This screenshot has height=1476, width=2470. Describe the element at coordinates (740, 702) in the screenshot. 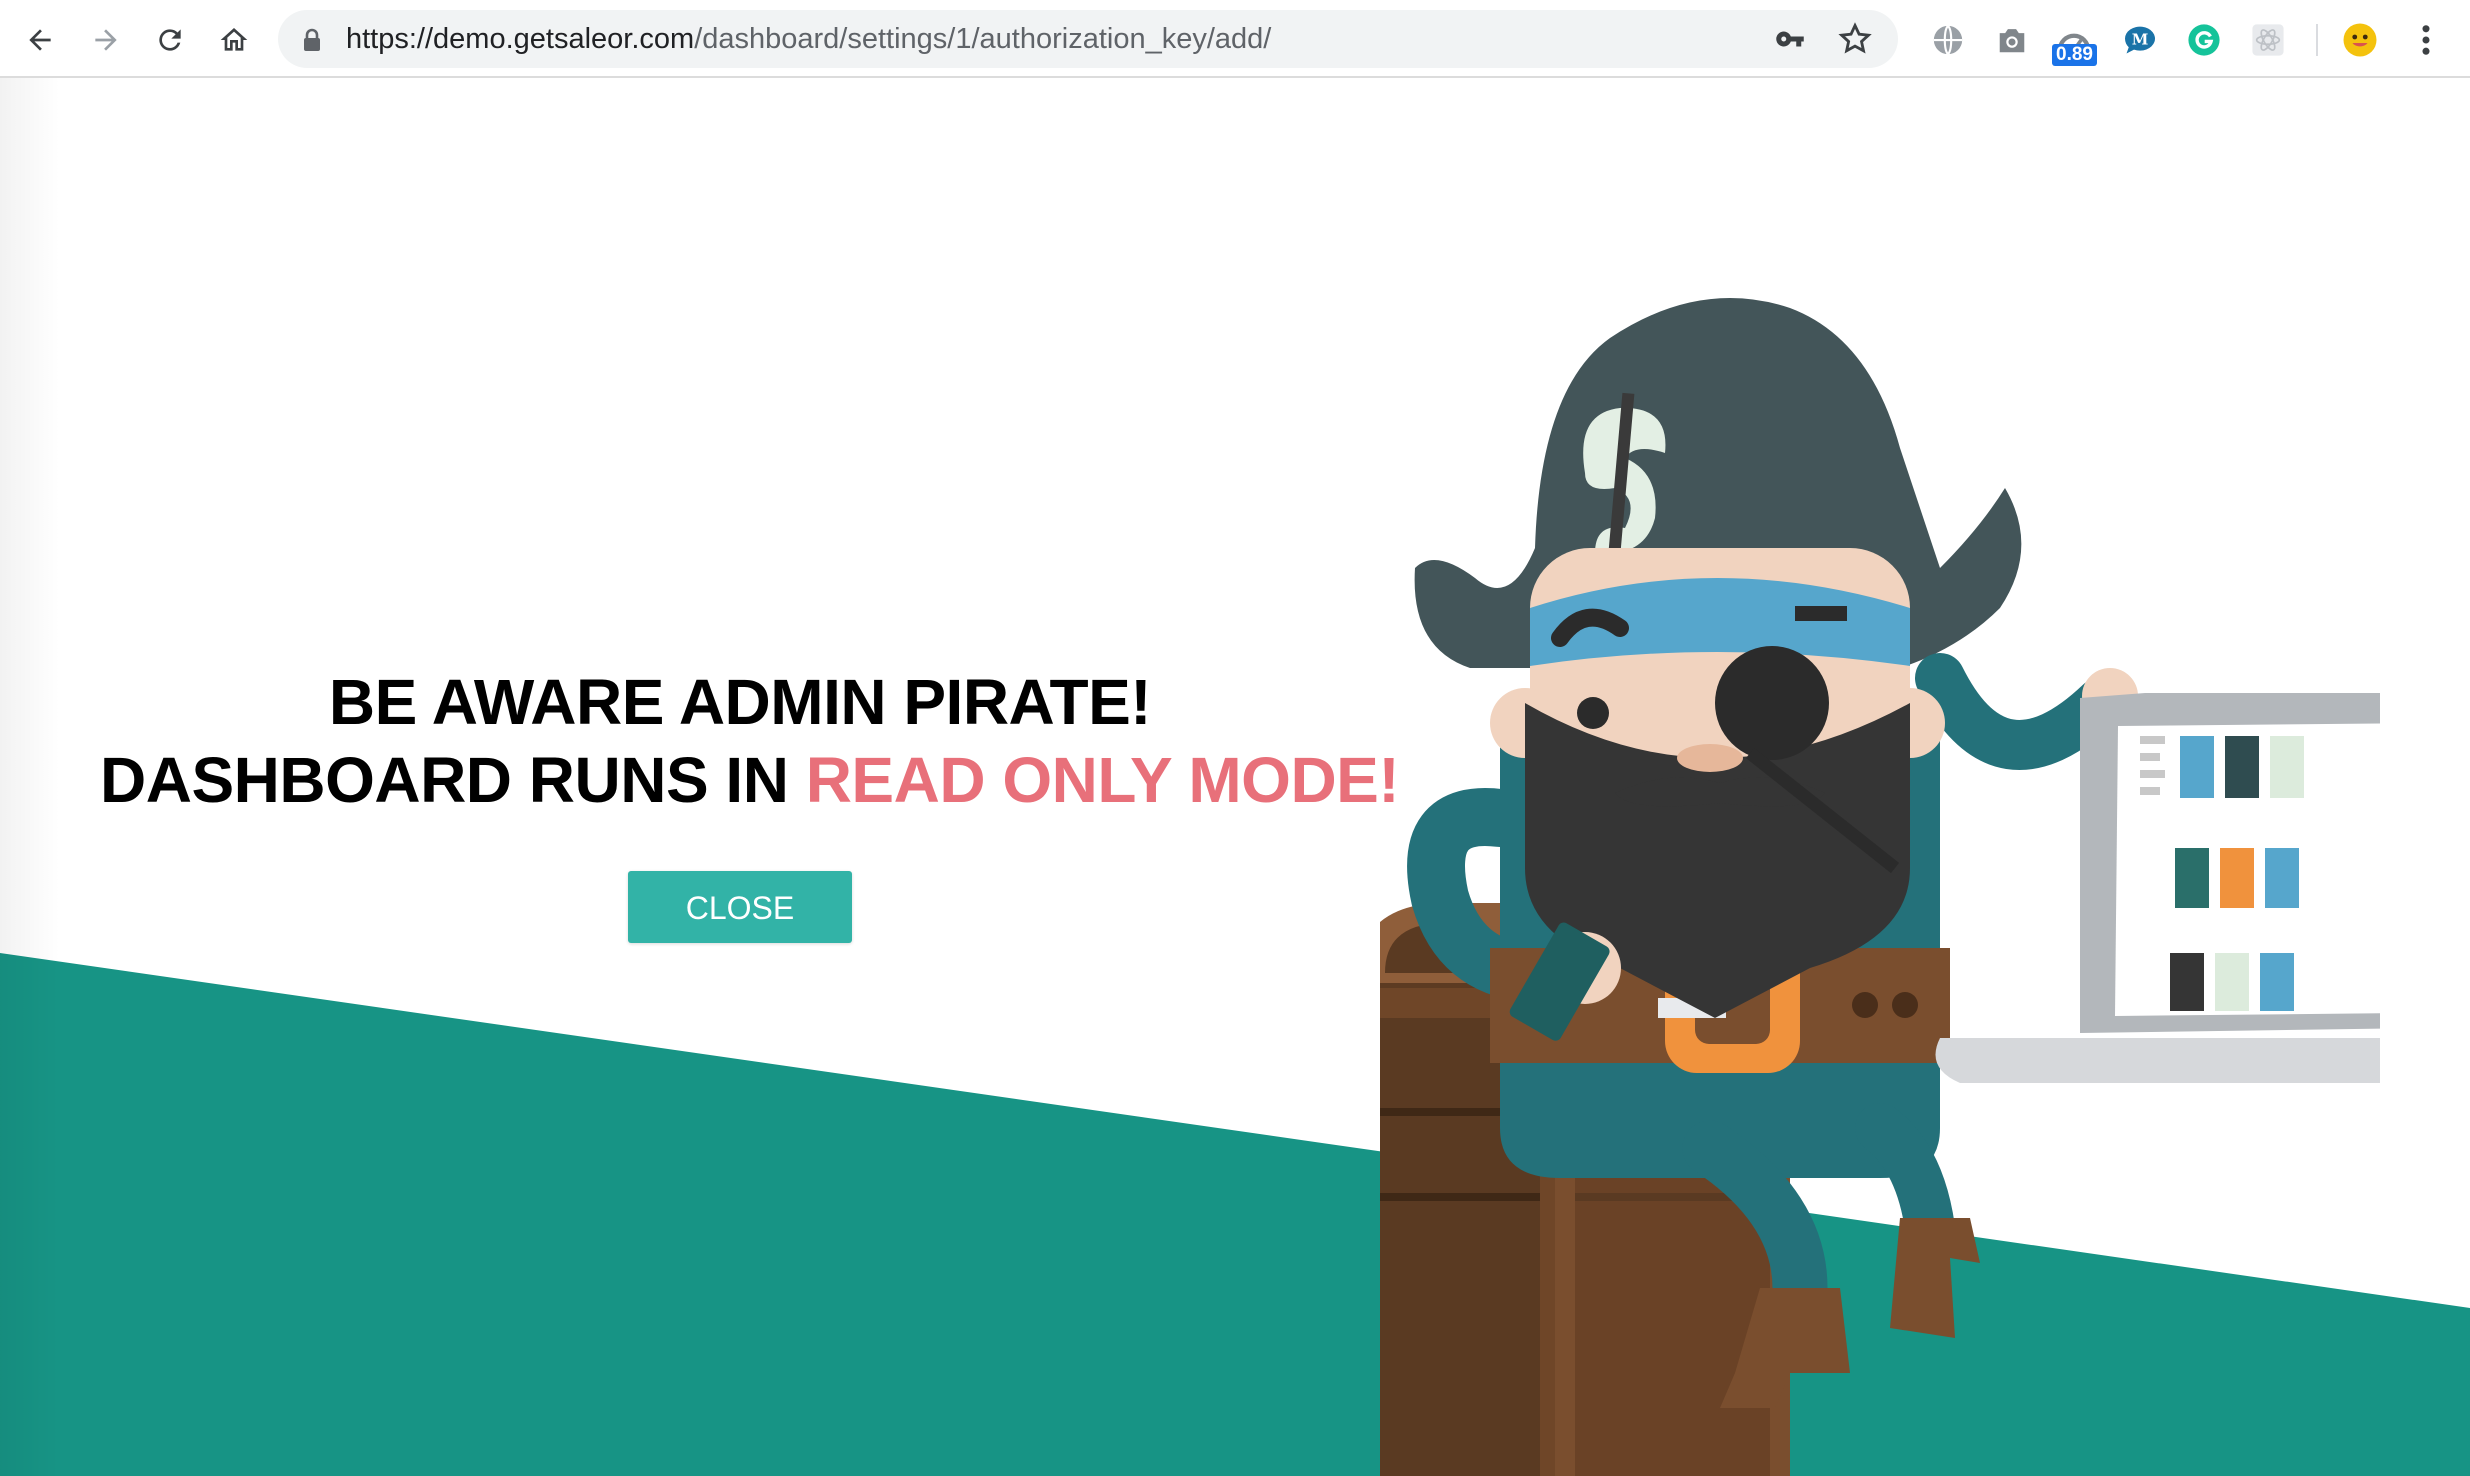

I see `warning-line-1: BE AWARE ADMIN PIRATE!` at that location.